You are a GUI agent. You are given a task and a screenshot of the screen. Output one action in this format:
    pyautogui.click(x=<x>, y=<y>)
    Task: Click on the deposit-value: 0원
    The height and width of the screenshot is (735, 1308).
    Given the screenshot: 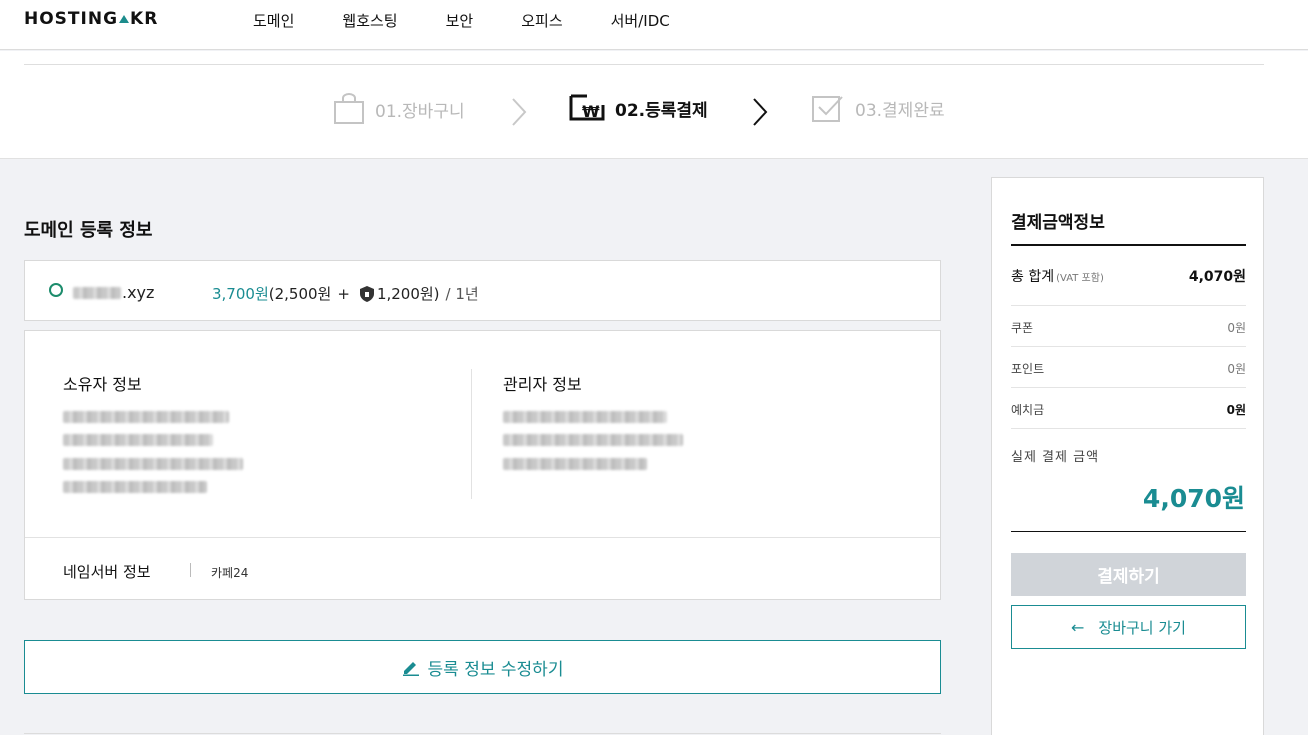 What is the action you would take?
    pyautogui.click(x=1236, y=410)
    